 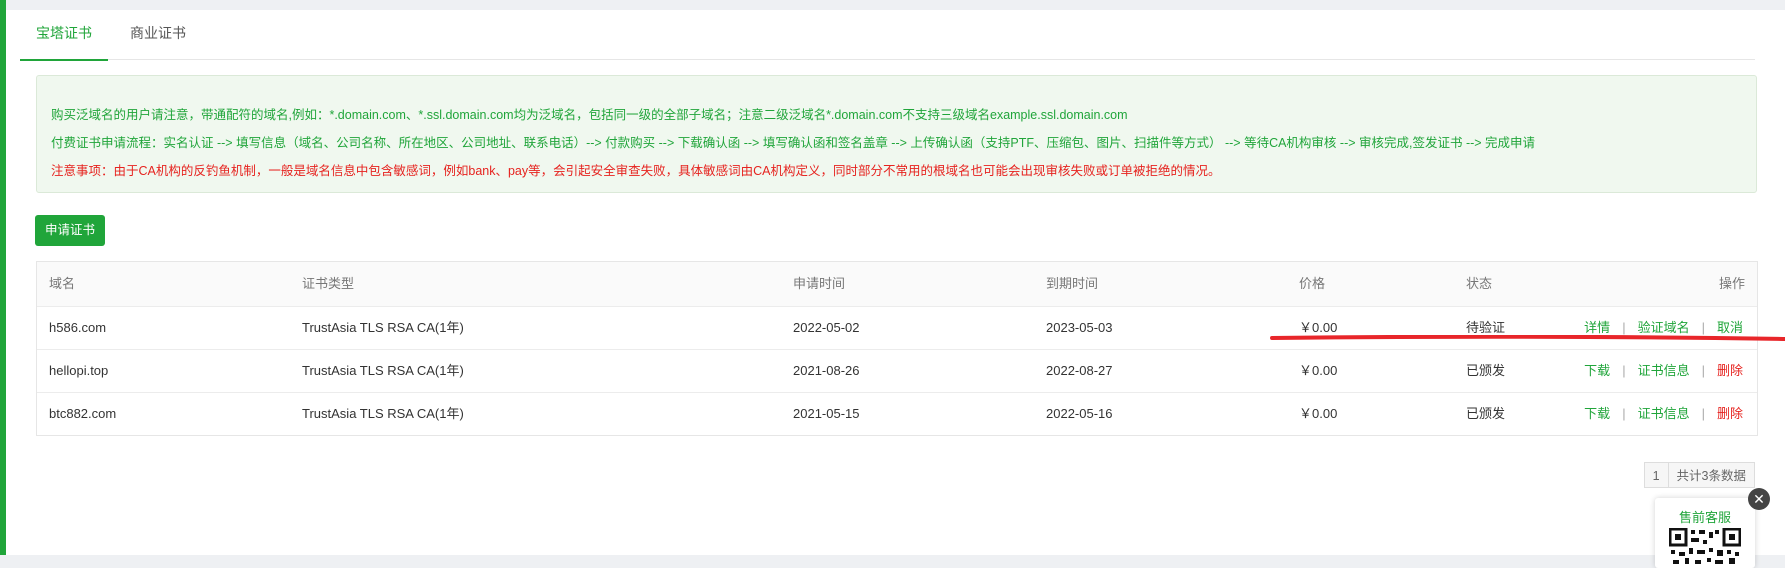 I want to click on close-icon: ✕, so click(x=1759, y=499).